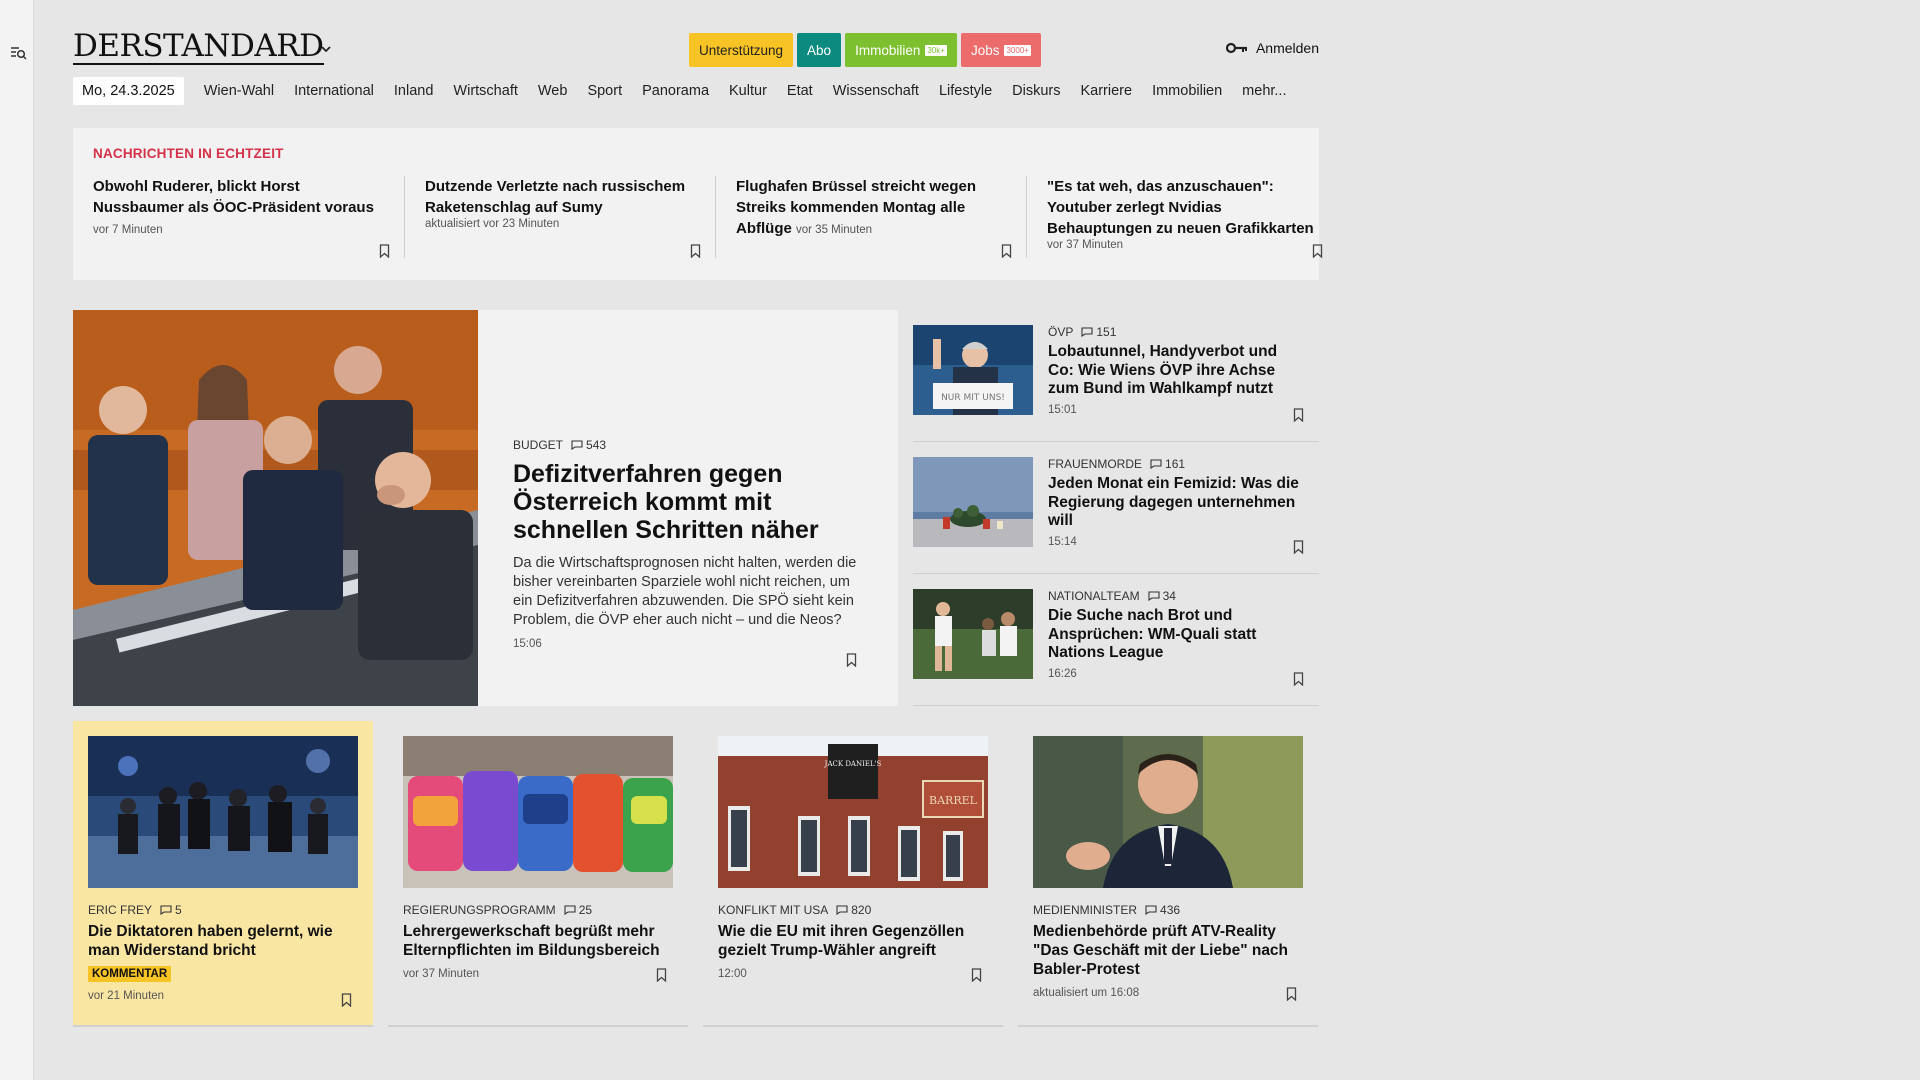 Image resolution: width=1920 pixels, height=1080 pixels. What do you see at coordinates (604, 91) in the screenshot?
I see `nav-item-sport: Sport` at bounding box center [604, 91].